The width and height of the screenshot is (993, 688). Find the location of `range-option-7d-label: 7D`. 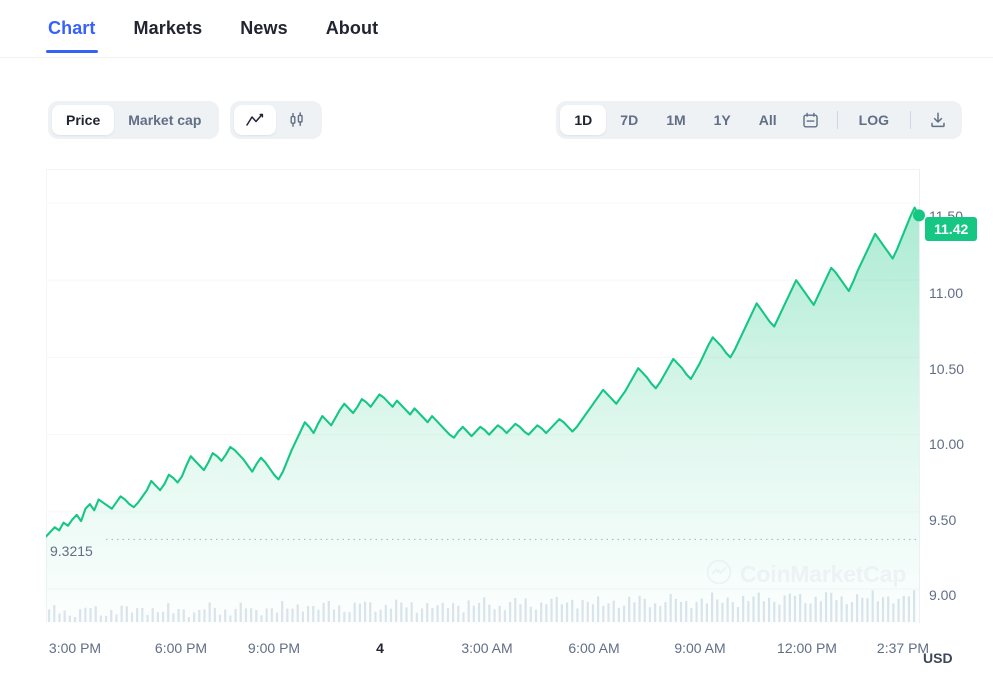

range-option-7d-label: 7D is located at coordinates (629, 120).